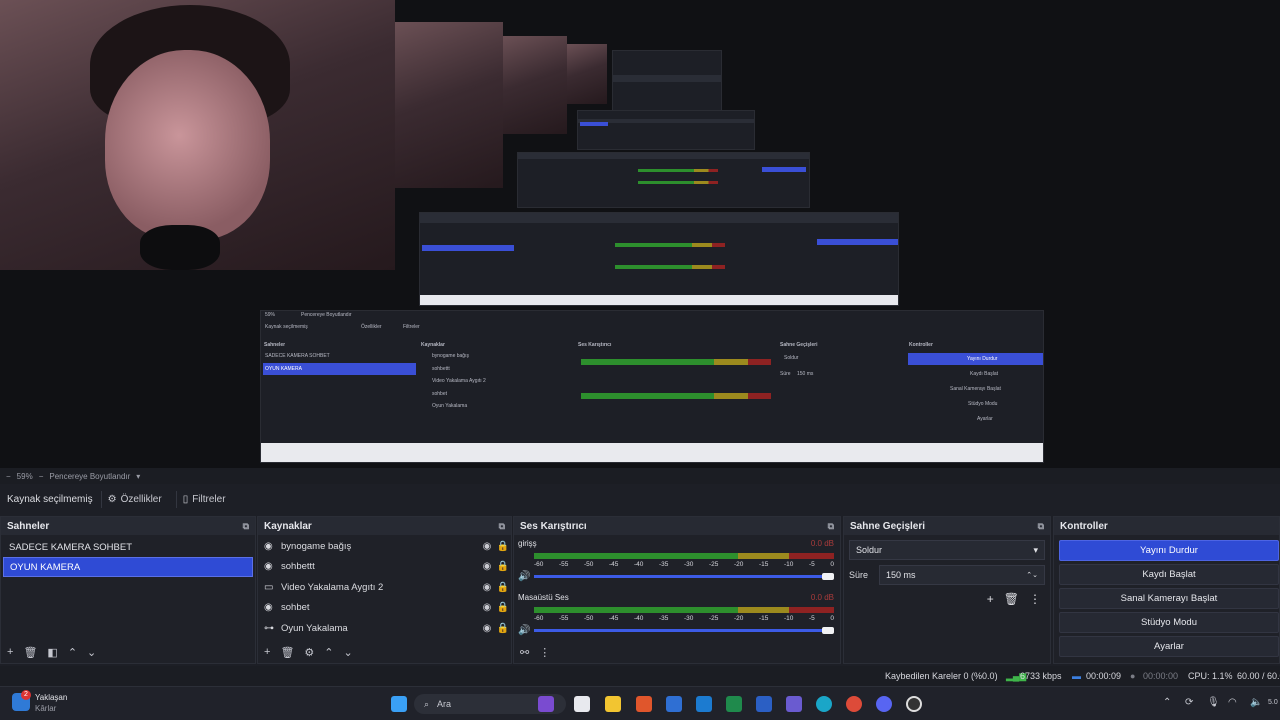 The width and height of the screenshot is (1280, 720). Describe the element at coordinates (1169, 574) in the screenshot. I see `start-recording-button: Kaydı Başlat` at that location.